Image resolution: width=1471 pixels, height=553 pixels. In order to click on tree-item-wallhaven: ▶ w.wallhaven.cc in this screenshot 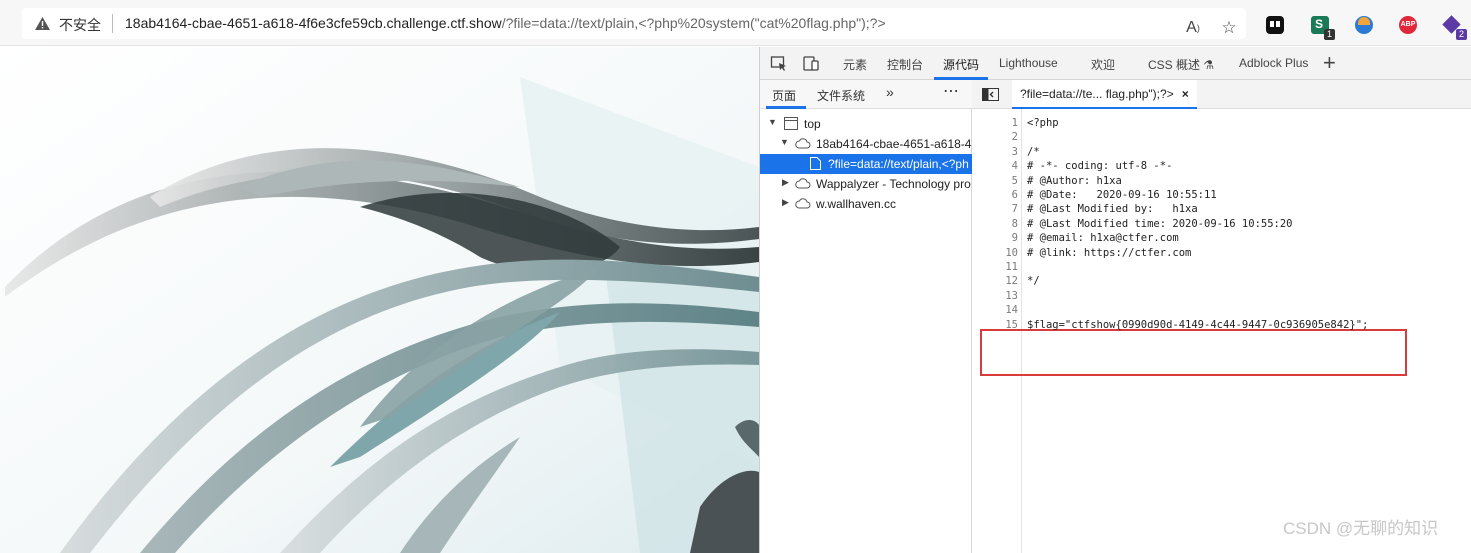, I will do `click(866, 204)`.